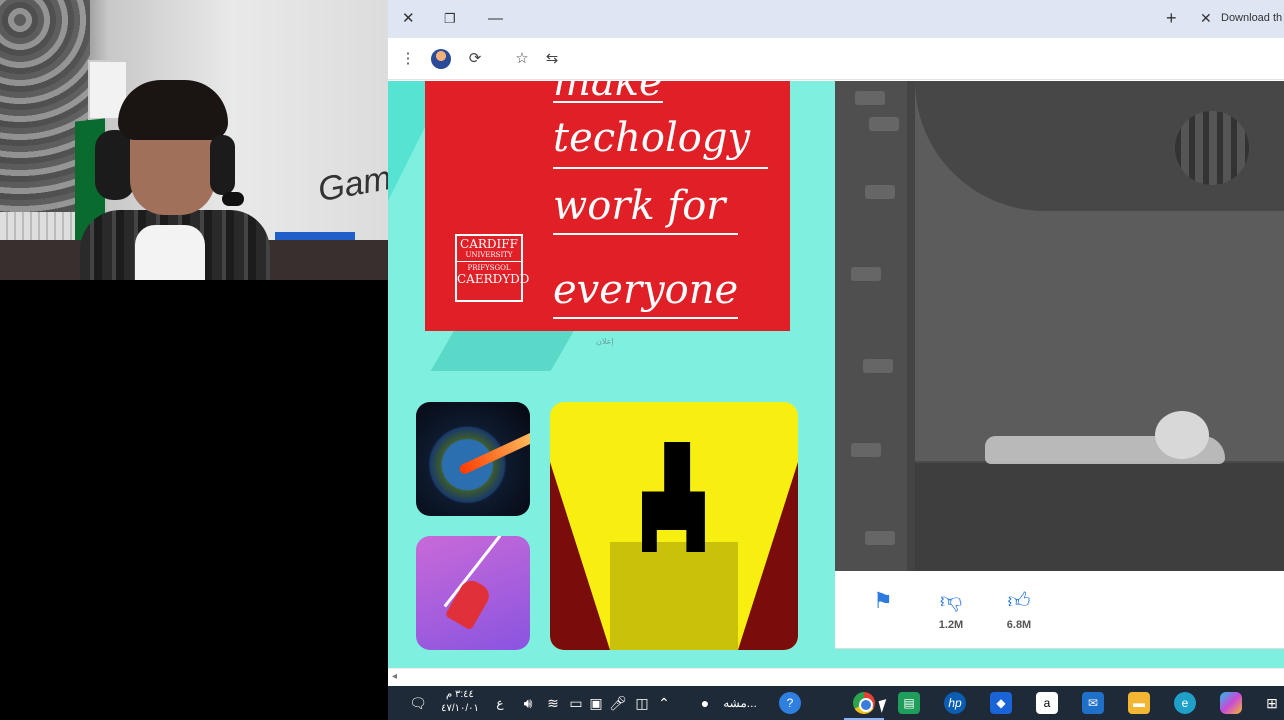  Describe the element at coordinates (951, 600) in the screenshot. I see `thumbs-down-icon: 👎︎` at that location.